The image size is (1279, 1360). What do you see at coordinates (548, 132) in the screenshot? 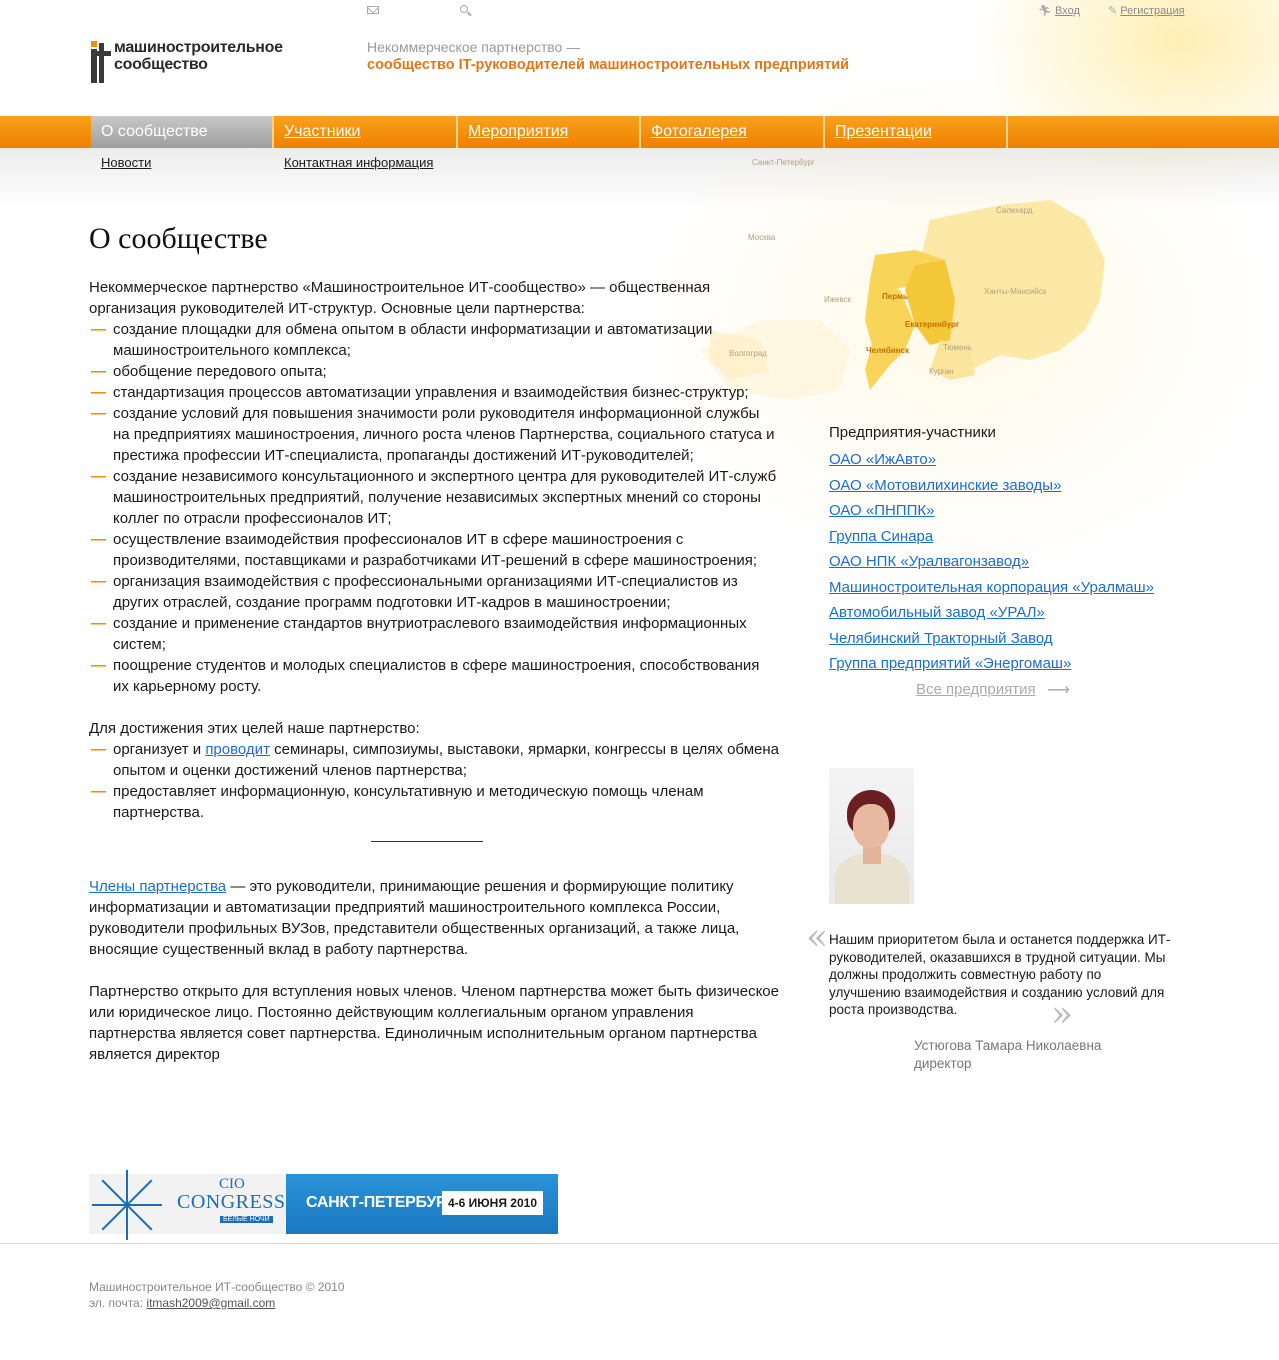
I see `nav-item-events: Мероприятия` at bounding box center [548, 132].